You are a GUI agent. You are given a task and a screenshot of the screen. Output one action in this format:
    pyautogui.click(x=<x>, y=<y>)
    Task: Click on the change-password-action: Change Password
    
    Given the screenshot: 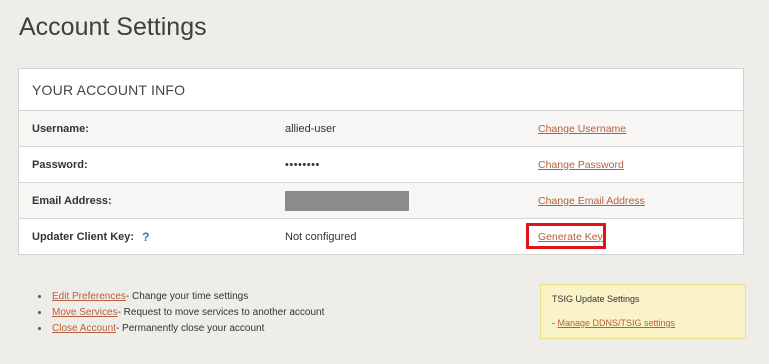 What is the action you would take?
    pyautogui.click(x=581, y=164)
    